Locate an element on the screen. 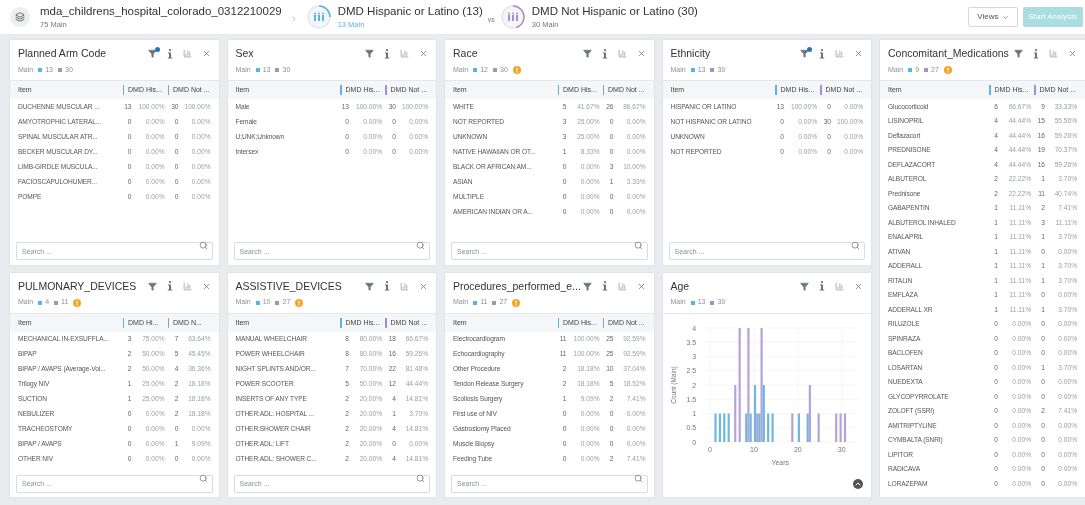 The height and width of the screenshot is (505, 1085). panel-title: Race is located at coordinates (466, 53).